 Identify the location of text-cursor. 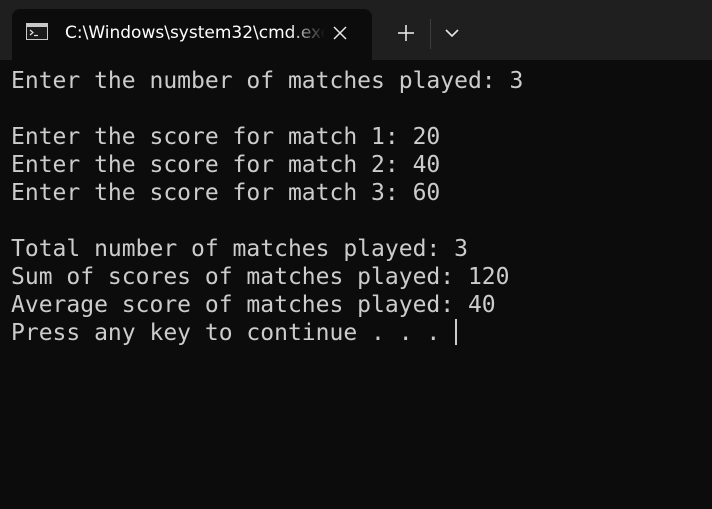
(456, 332).